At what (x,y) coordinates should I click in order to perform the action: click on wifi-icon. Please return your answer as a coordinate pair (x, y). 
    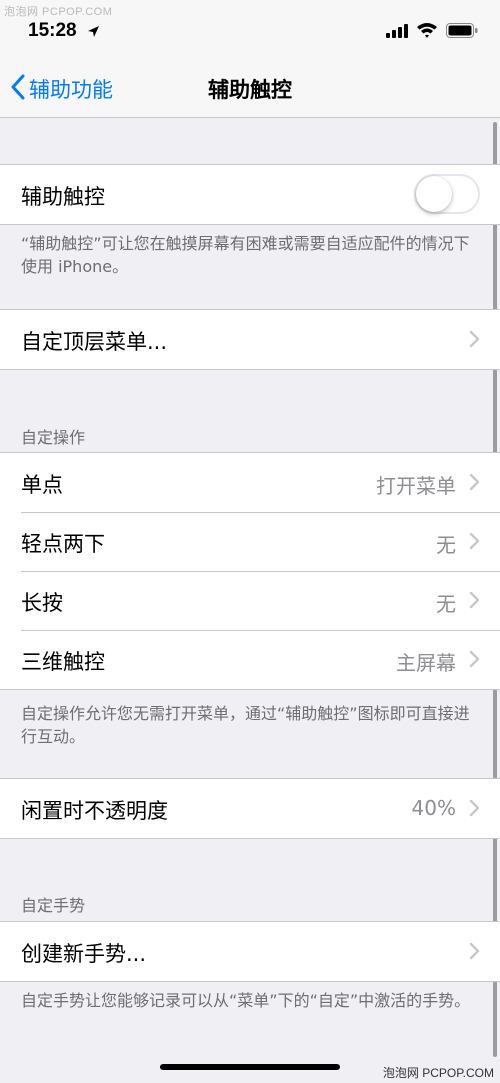
    Looking at the image, I should click on (427, 32).